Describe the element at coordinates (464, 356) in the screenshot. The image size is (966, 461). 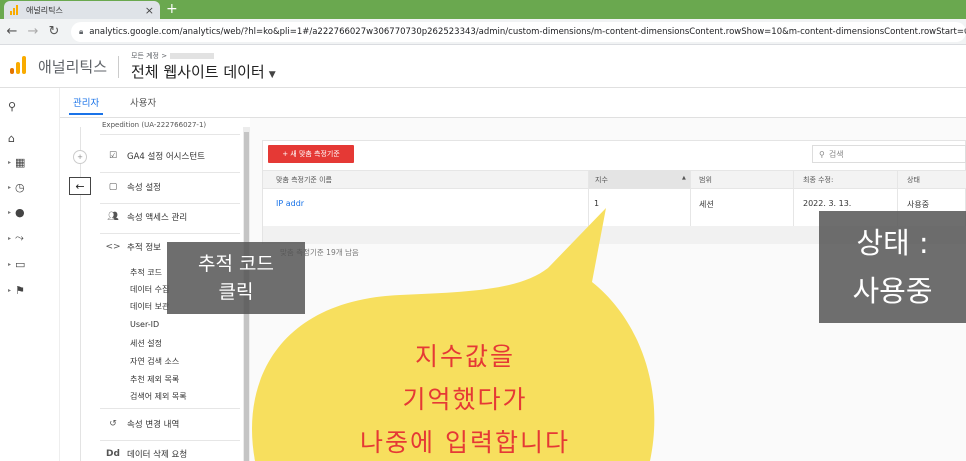
I see `bubble-text-line1: 지수값을` at that location.